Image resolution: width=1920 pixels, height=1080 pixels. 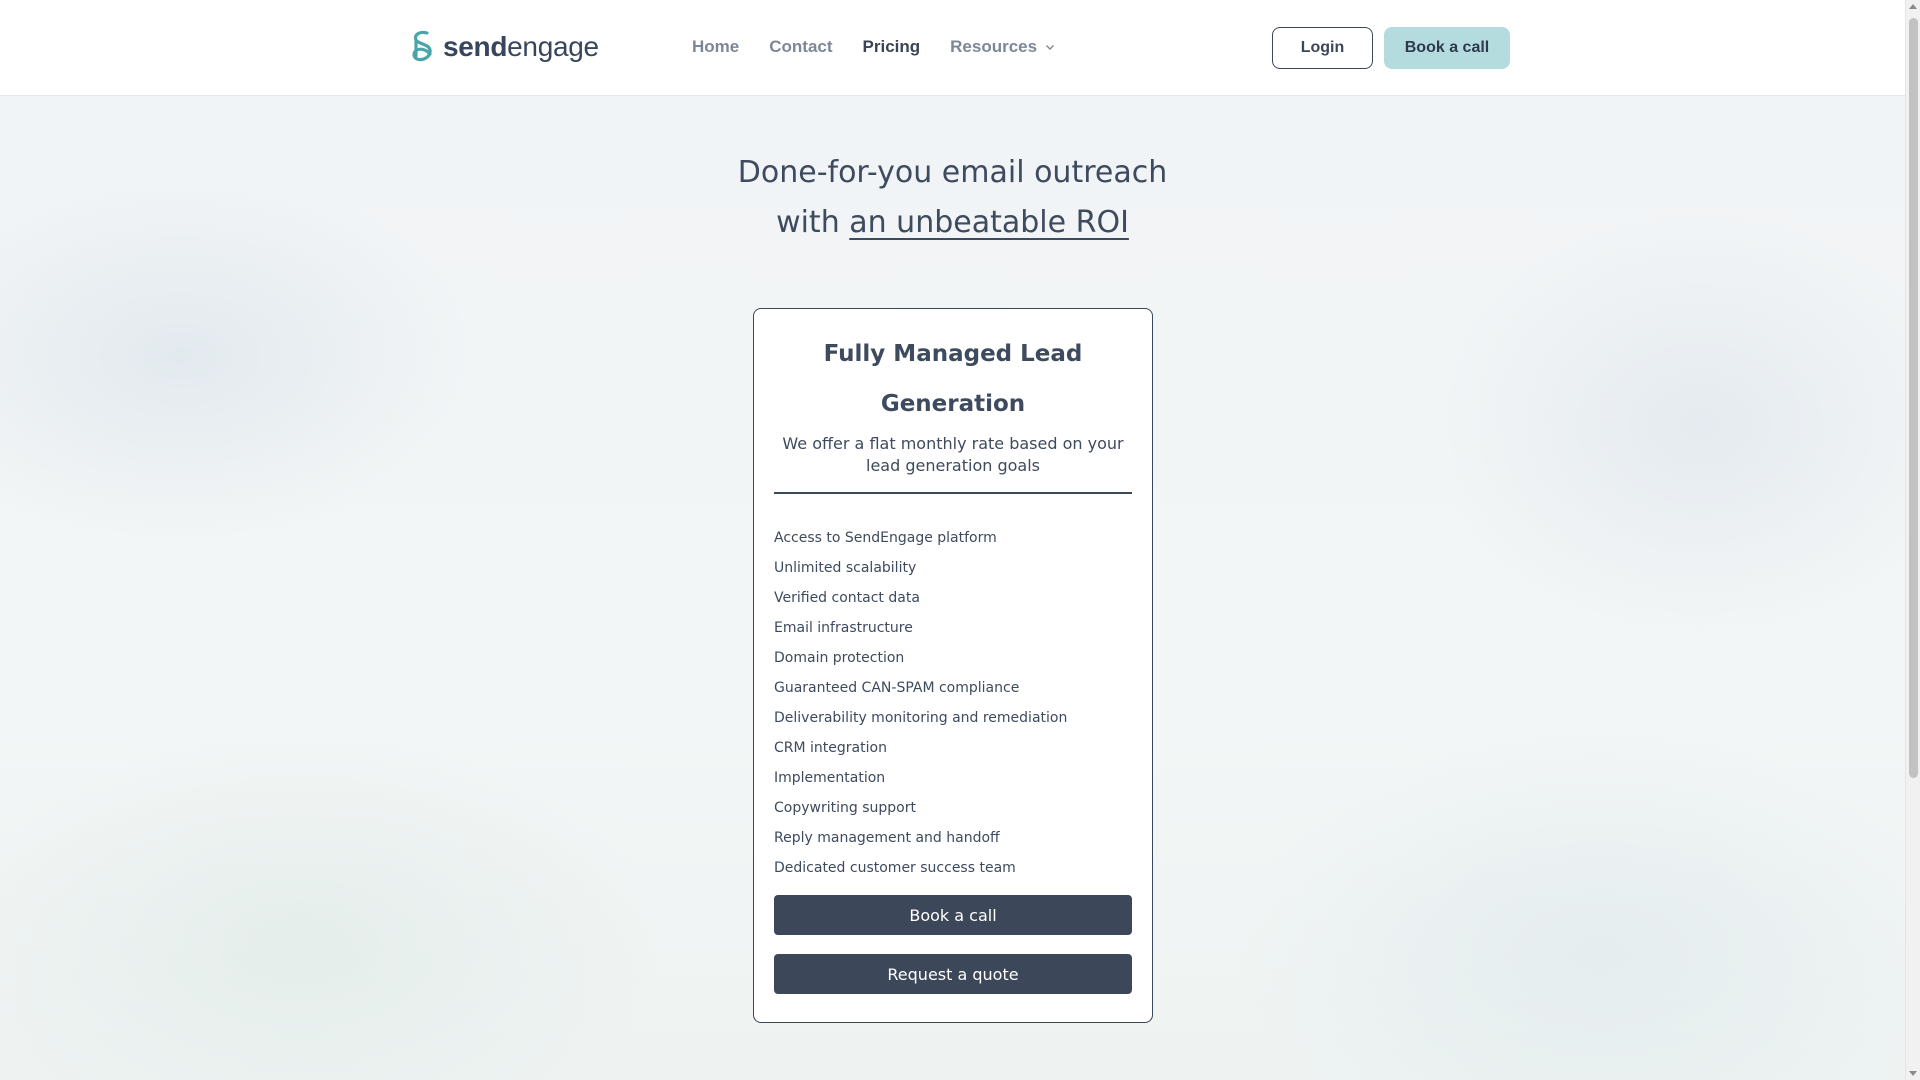 I want to click on nav-pricing: Pricing, so click(x=892, y=47).